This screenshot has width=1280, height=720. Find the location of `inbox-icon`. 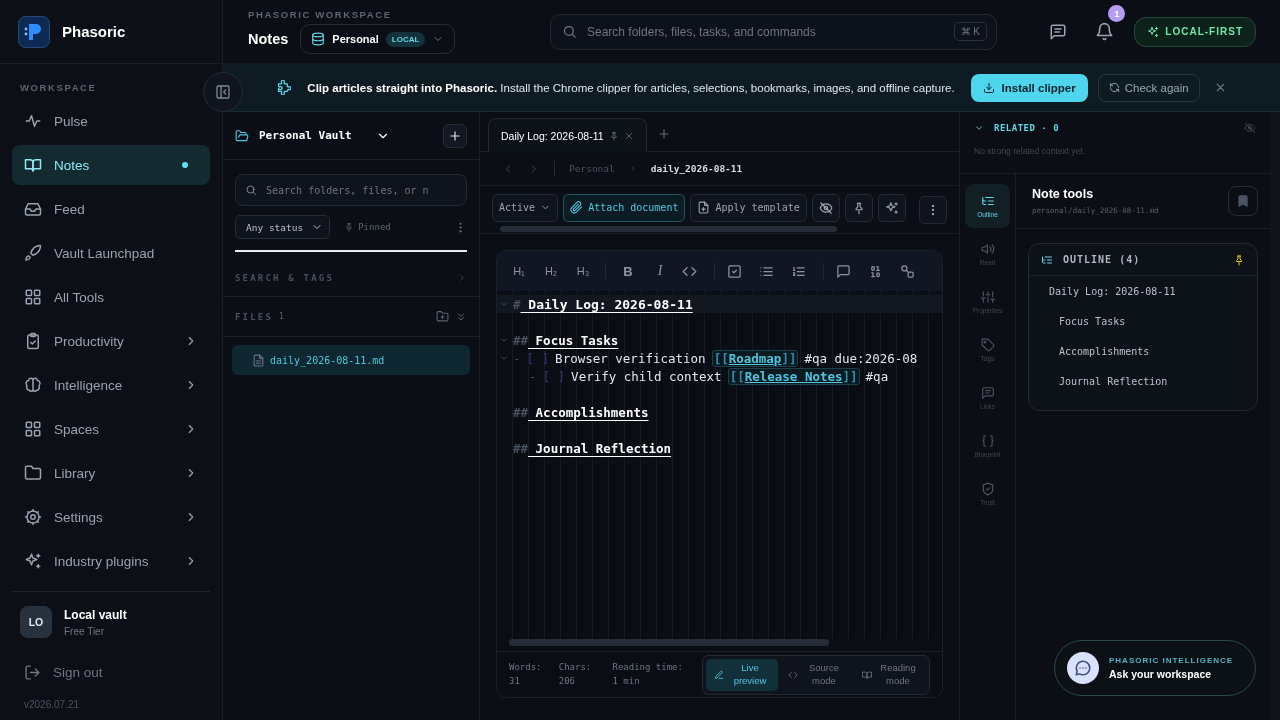

inbox-icon is located at coordinates (33, 209).